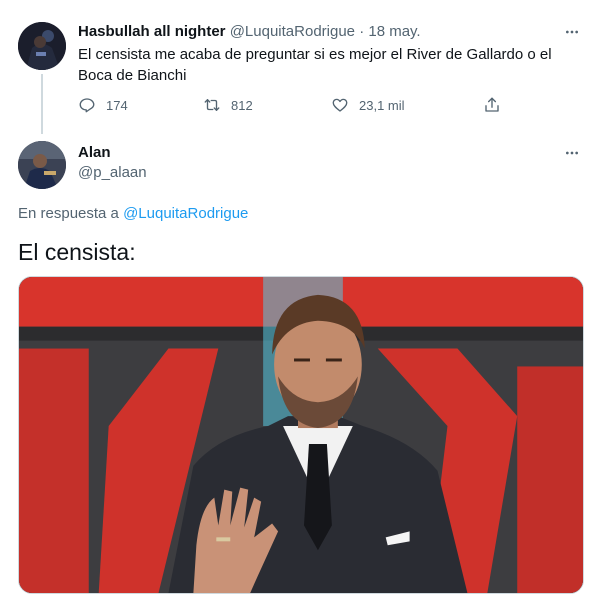 This screenshot has width=604, height=604. What do you see at coordinates (340, 105) in the screenshot?
I see `heart-icon` at bounding box center [340, 105].